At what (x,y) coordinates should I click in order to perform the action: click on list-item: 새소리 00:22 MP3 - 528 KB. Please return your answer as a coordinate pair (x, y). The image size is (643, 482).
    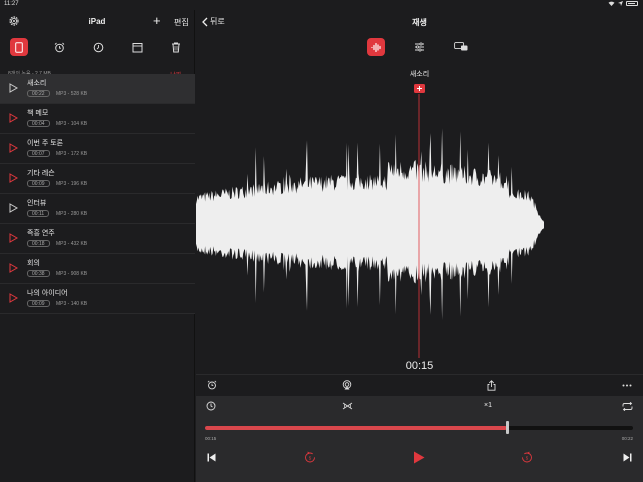
    Looking at the image, I should click on (97, 89).